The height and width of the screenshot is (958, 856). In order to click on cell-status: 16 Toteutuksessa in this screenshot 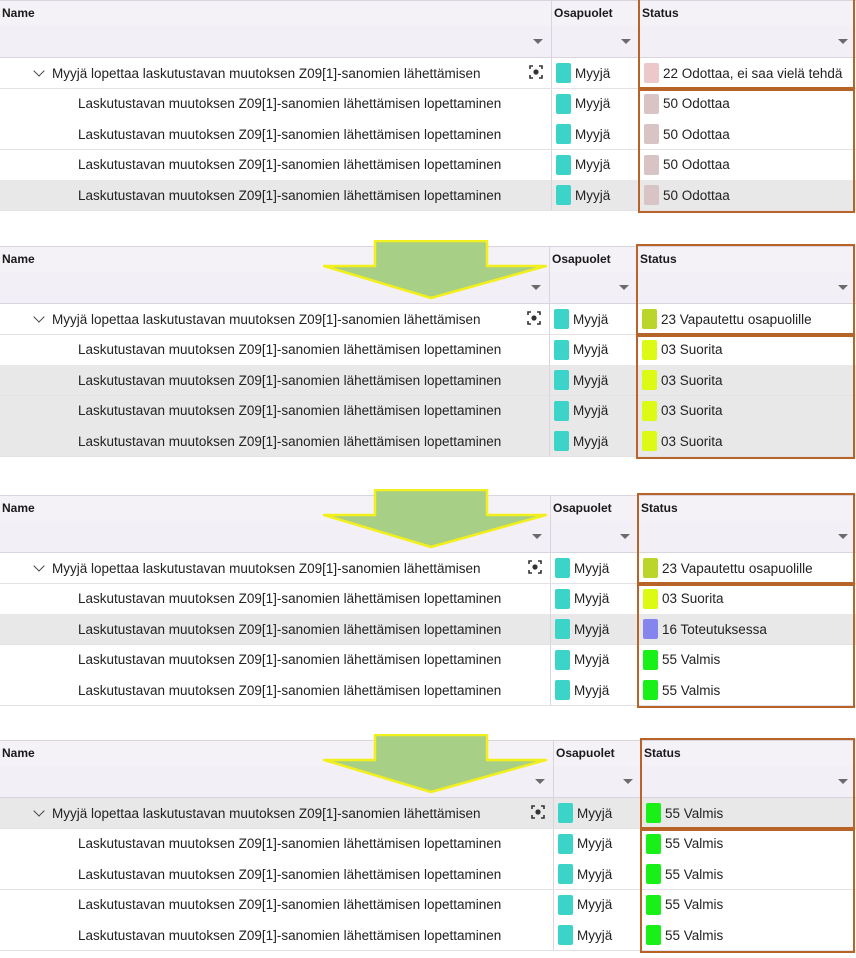, I will do `click(747, 629)`.